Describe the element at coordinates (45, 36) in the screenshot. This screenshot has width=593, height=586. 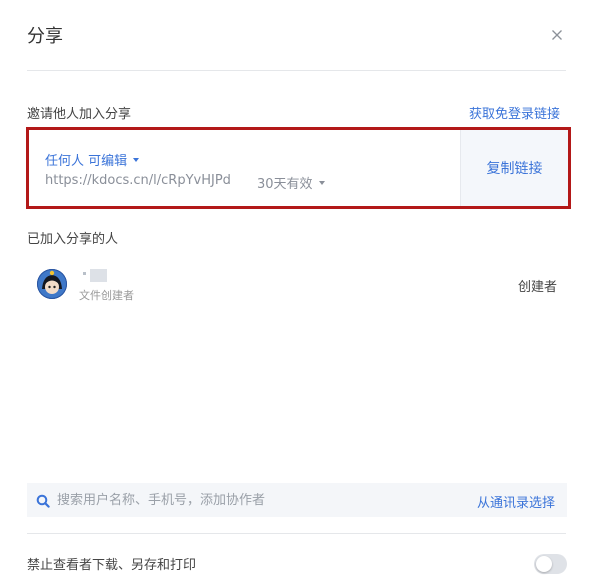
I see `dialog-title: 分享` at that location.